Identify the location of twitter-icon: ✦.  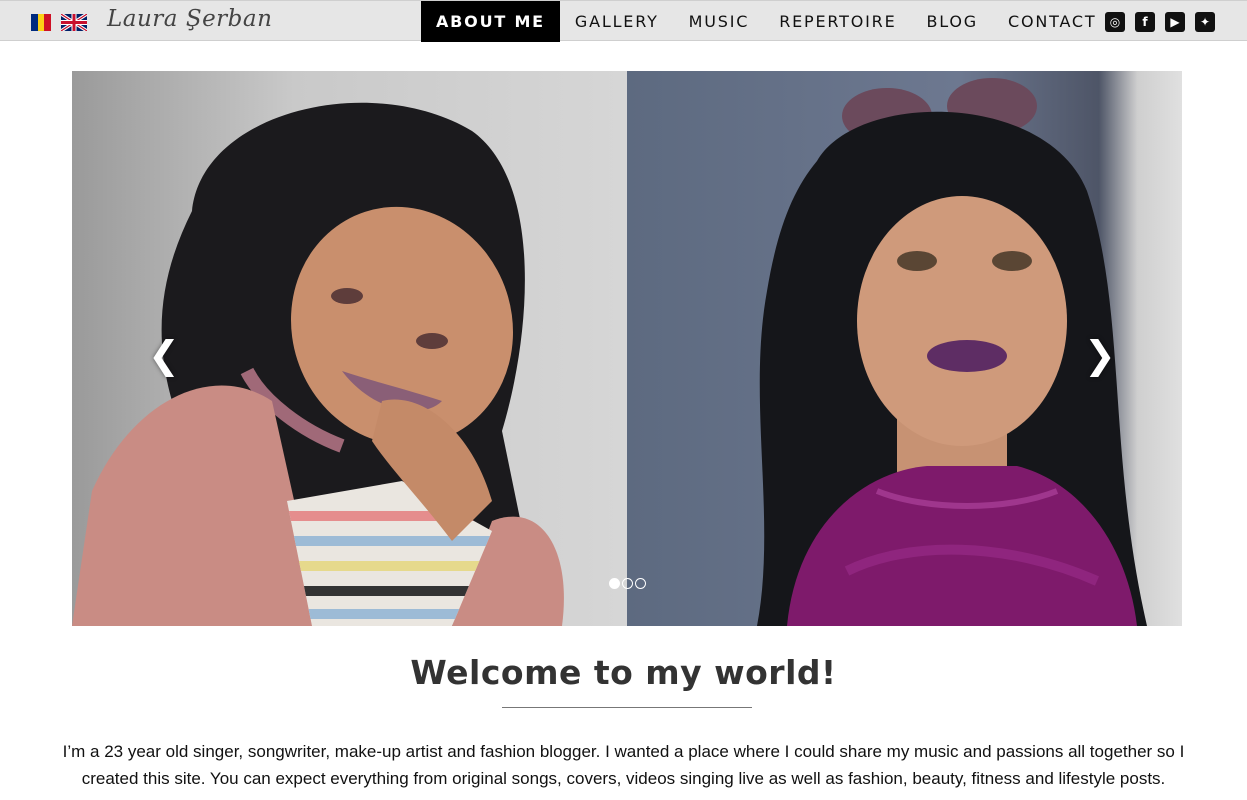
(1205, 22).